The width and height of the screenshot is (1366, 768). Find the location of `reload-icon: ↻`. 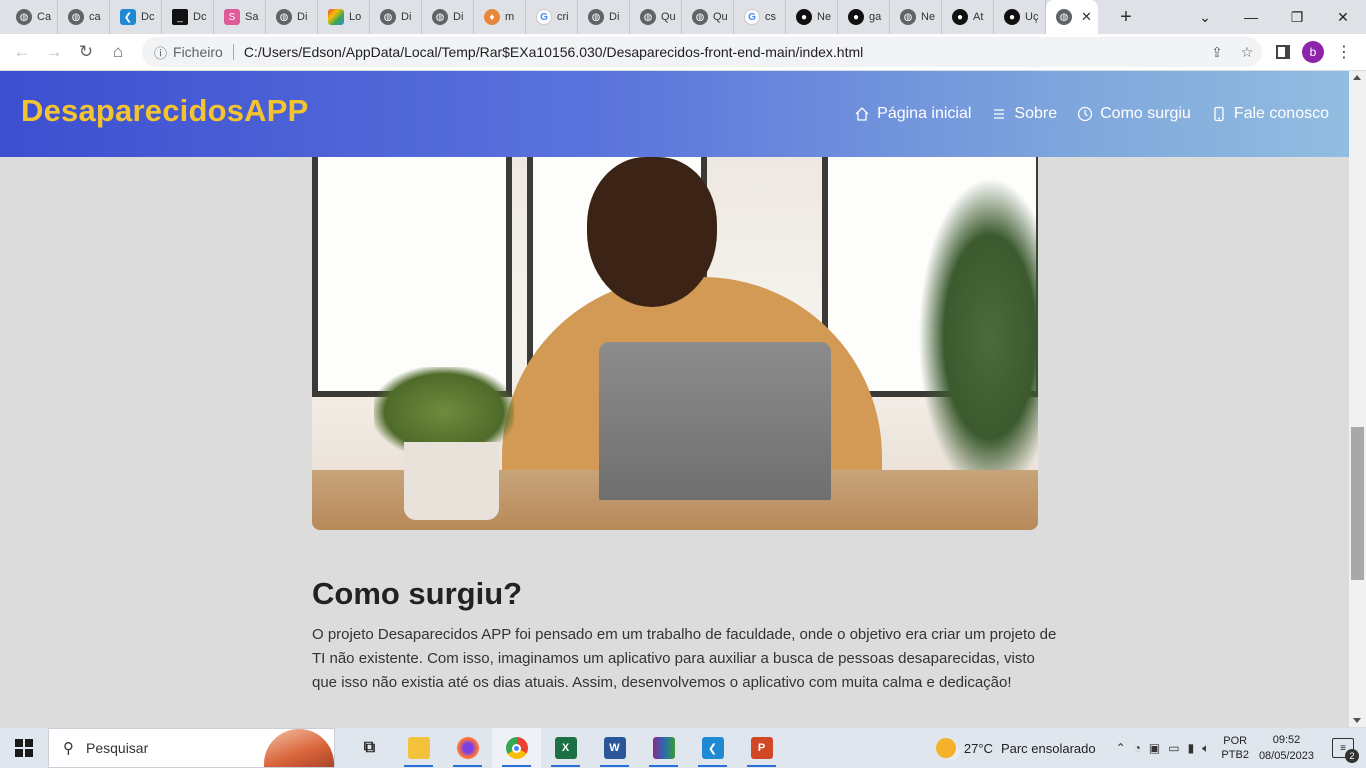

reload-icon: ↻ is located at coordinates (86, 52).